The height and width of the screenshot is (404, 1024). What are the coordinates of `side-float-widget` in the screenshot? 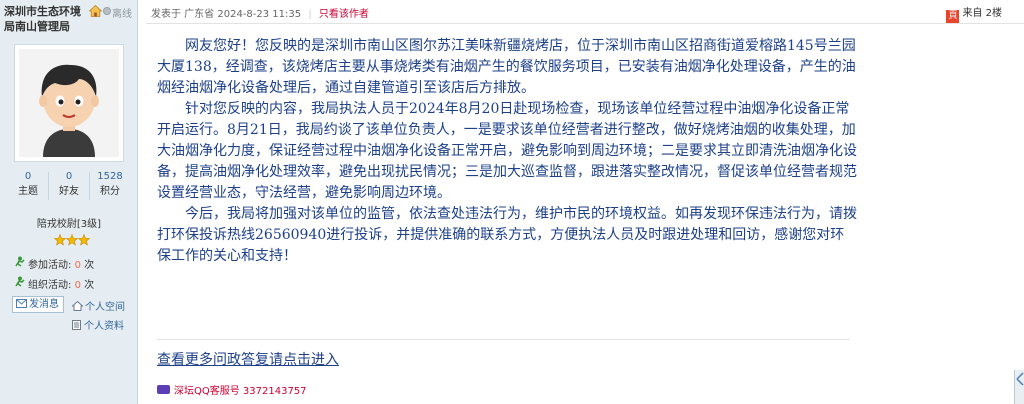 It's located at (1019, 387).